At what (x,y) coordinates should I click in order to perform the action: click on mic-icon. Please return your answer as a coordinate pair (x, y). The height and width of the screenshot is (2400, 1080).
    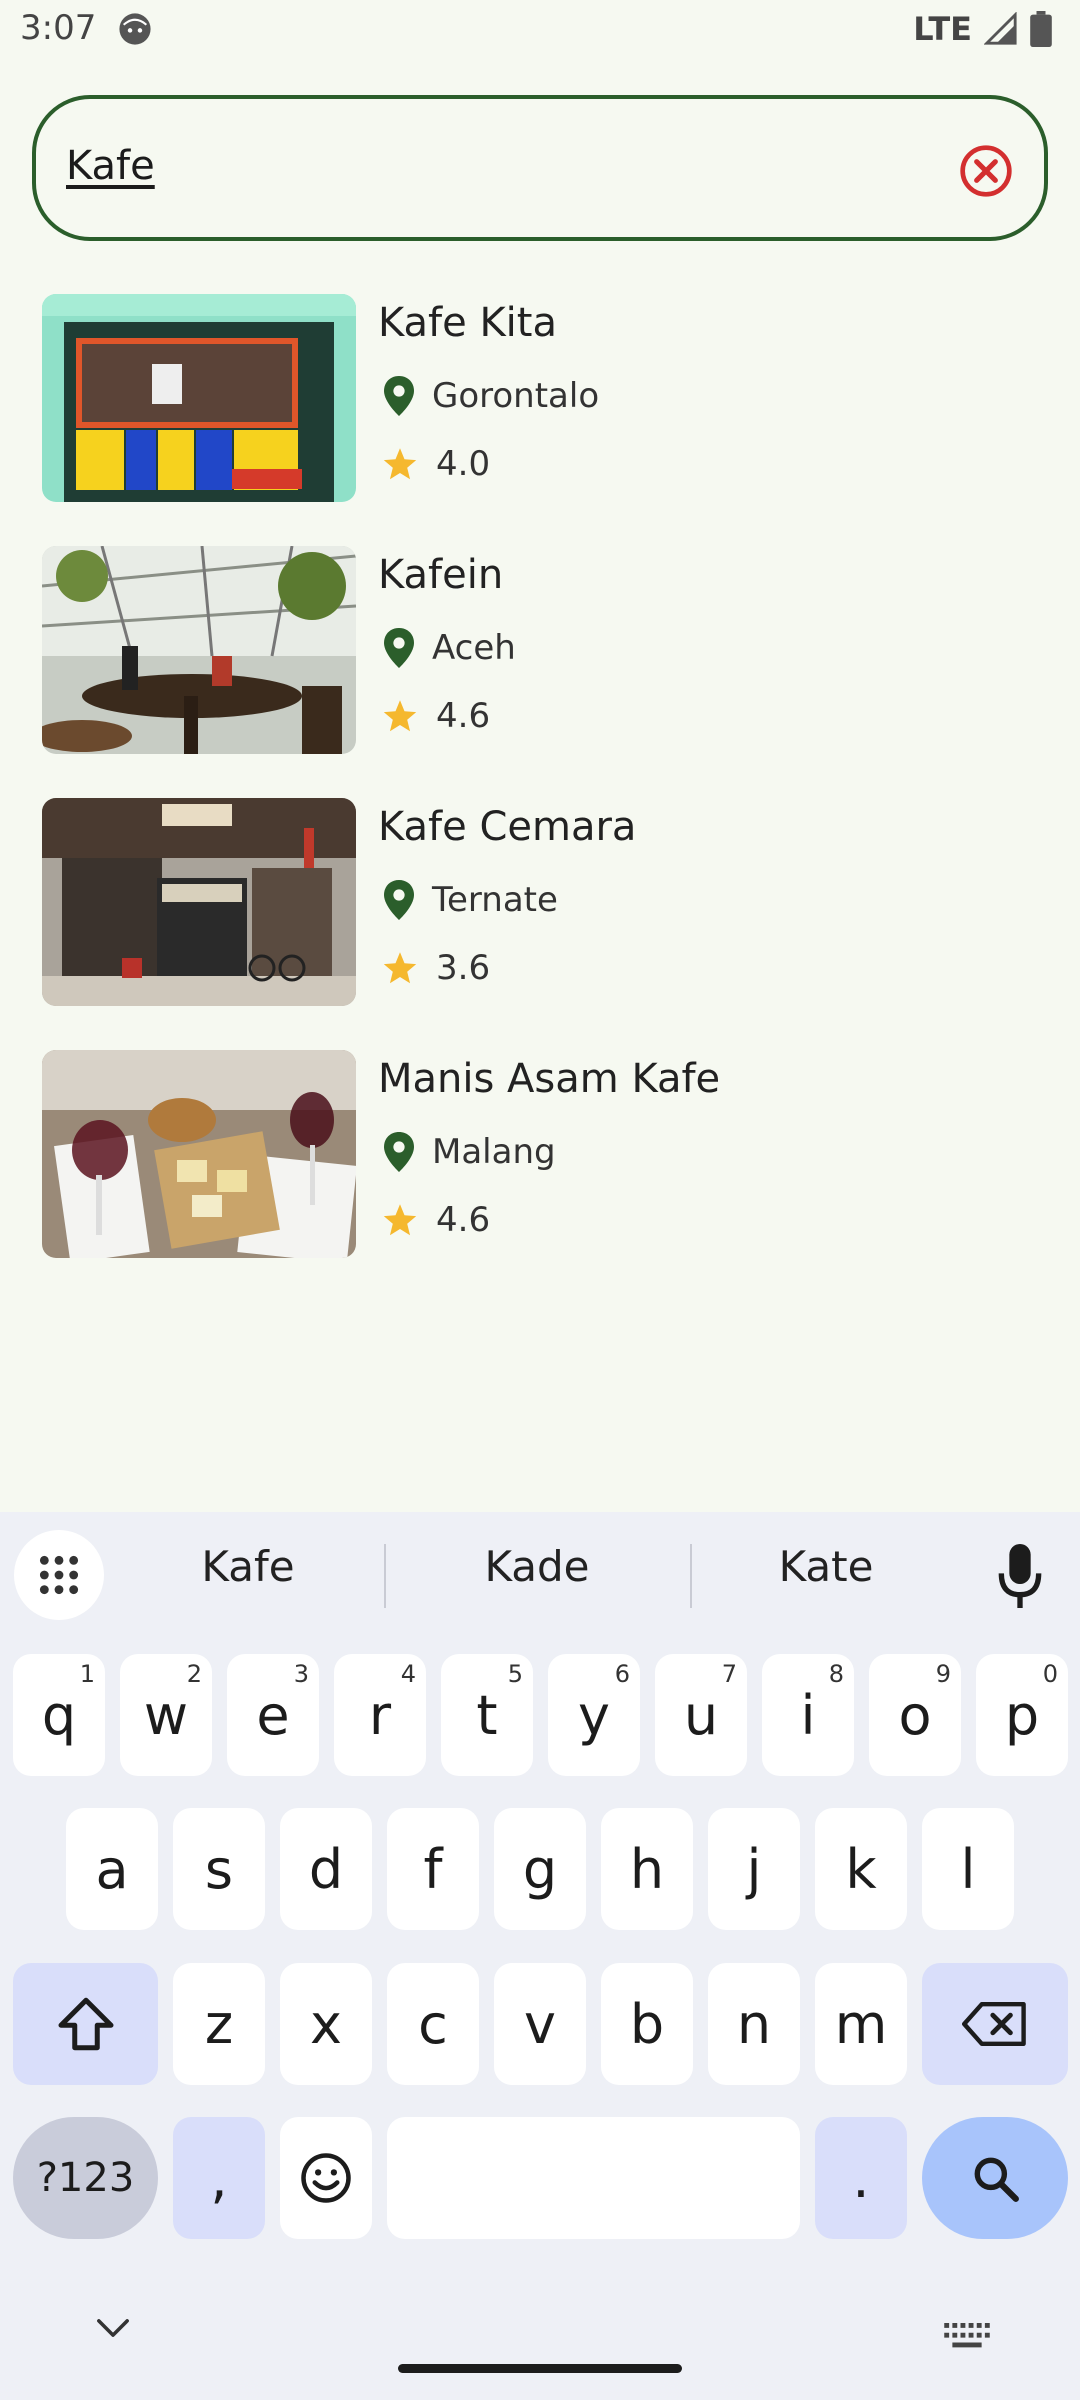
    Looking at the image, I should click on (1020, 1576).